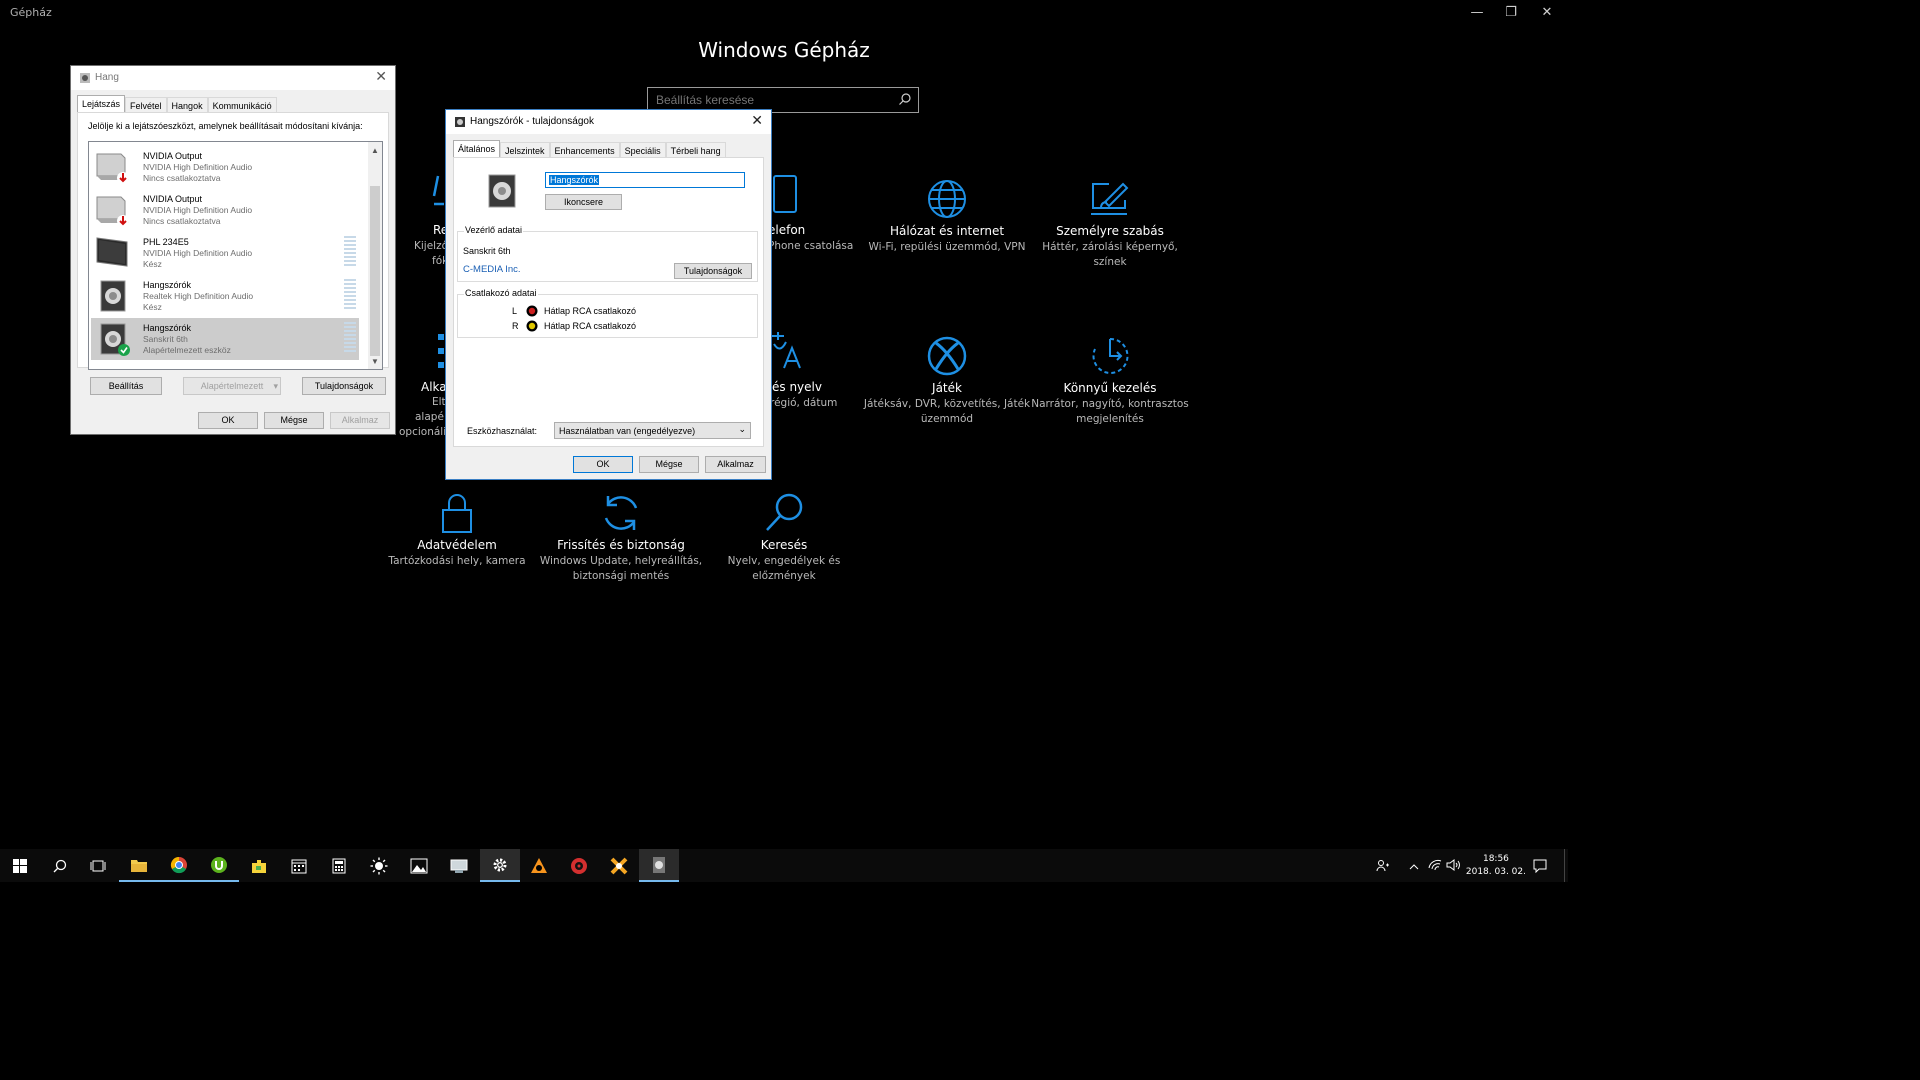  Describe the element at coordinates (434, 387) in the screenshot. I see `apps-tile-title: Alka` at that location.